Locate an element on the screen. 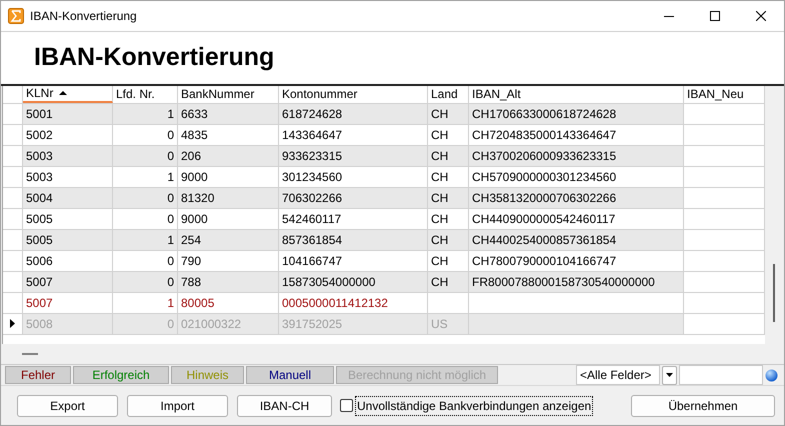  table-row: 5007 0 788 15873054000000 CH FR8000788000158730540000000 is located at coordinates (384, 282).